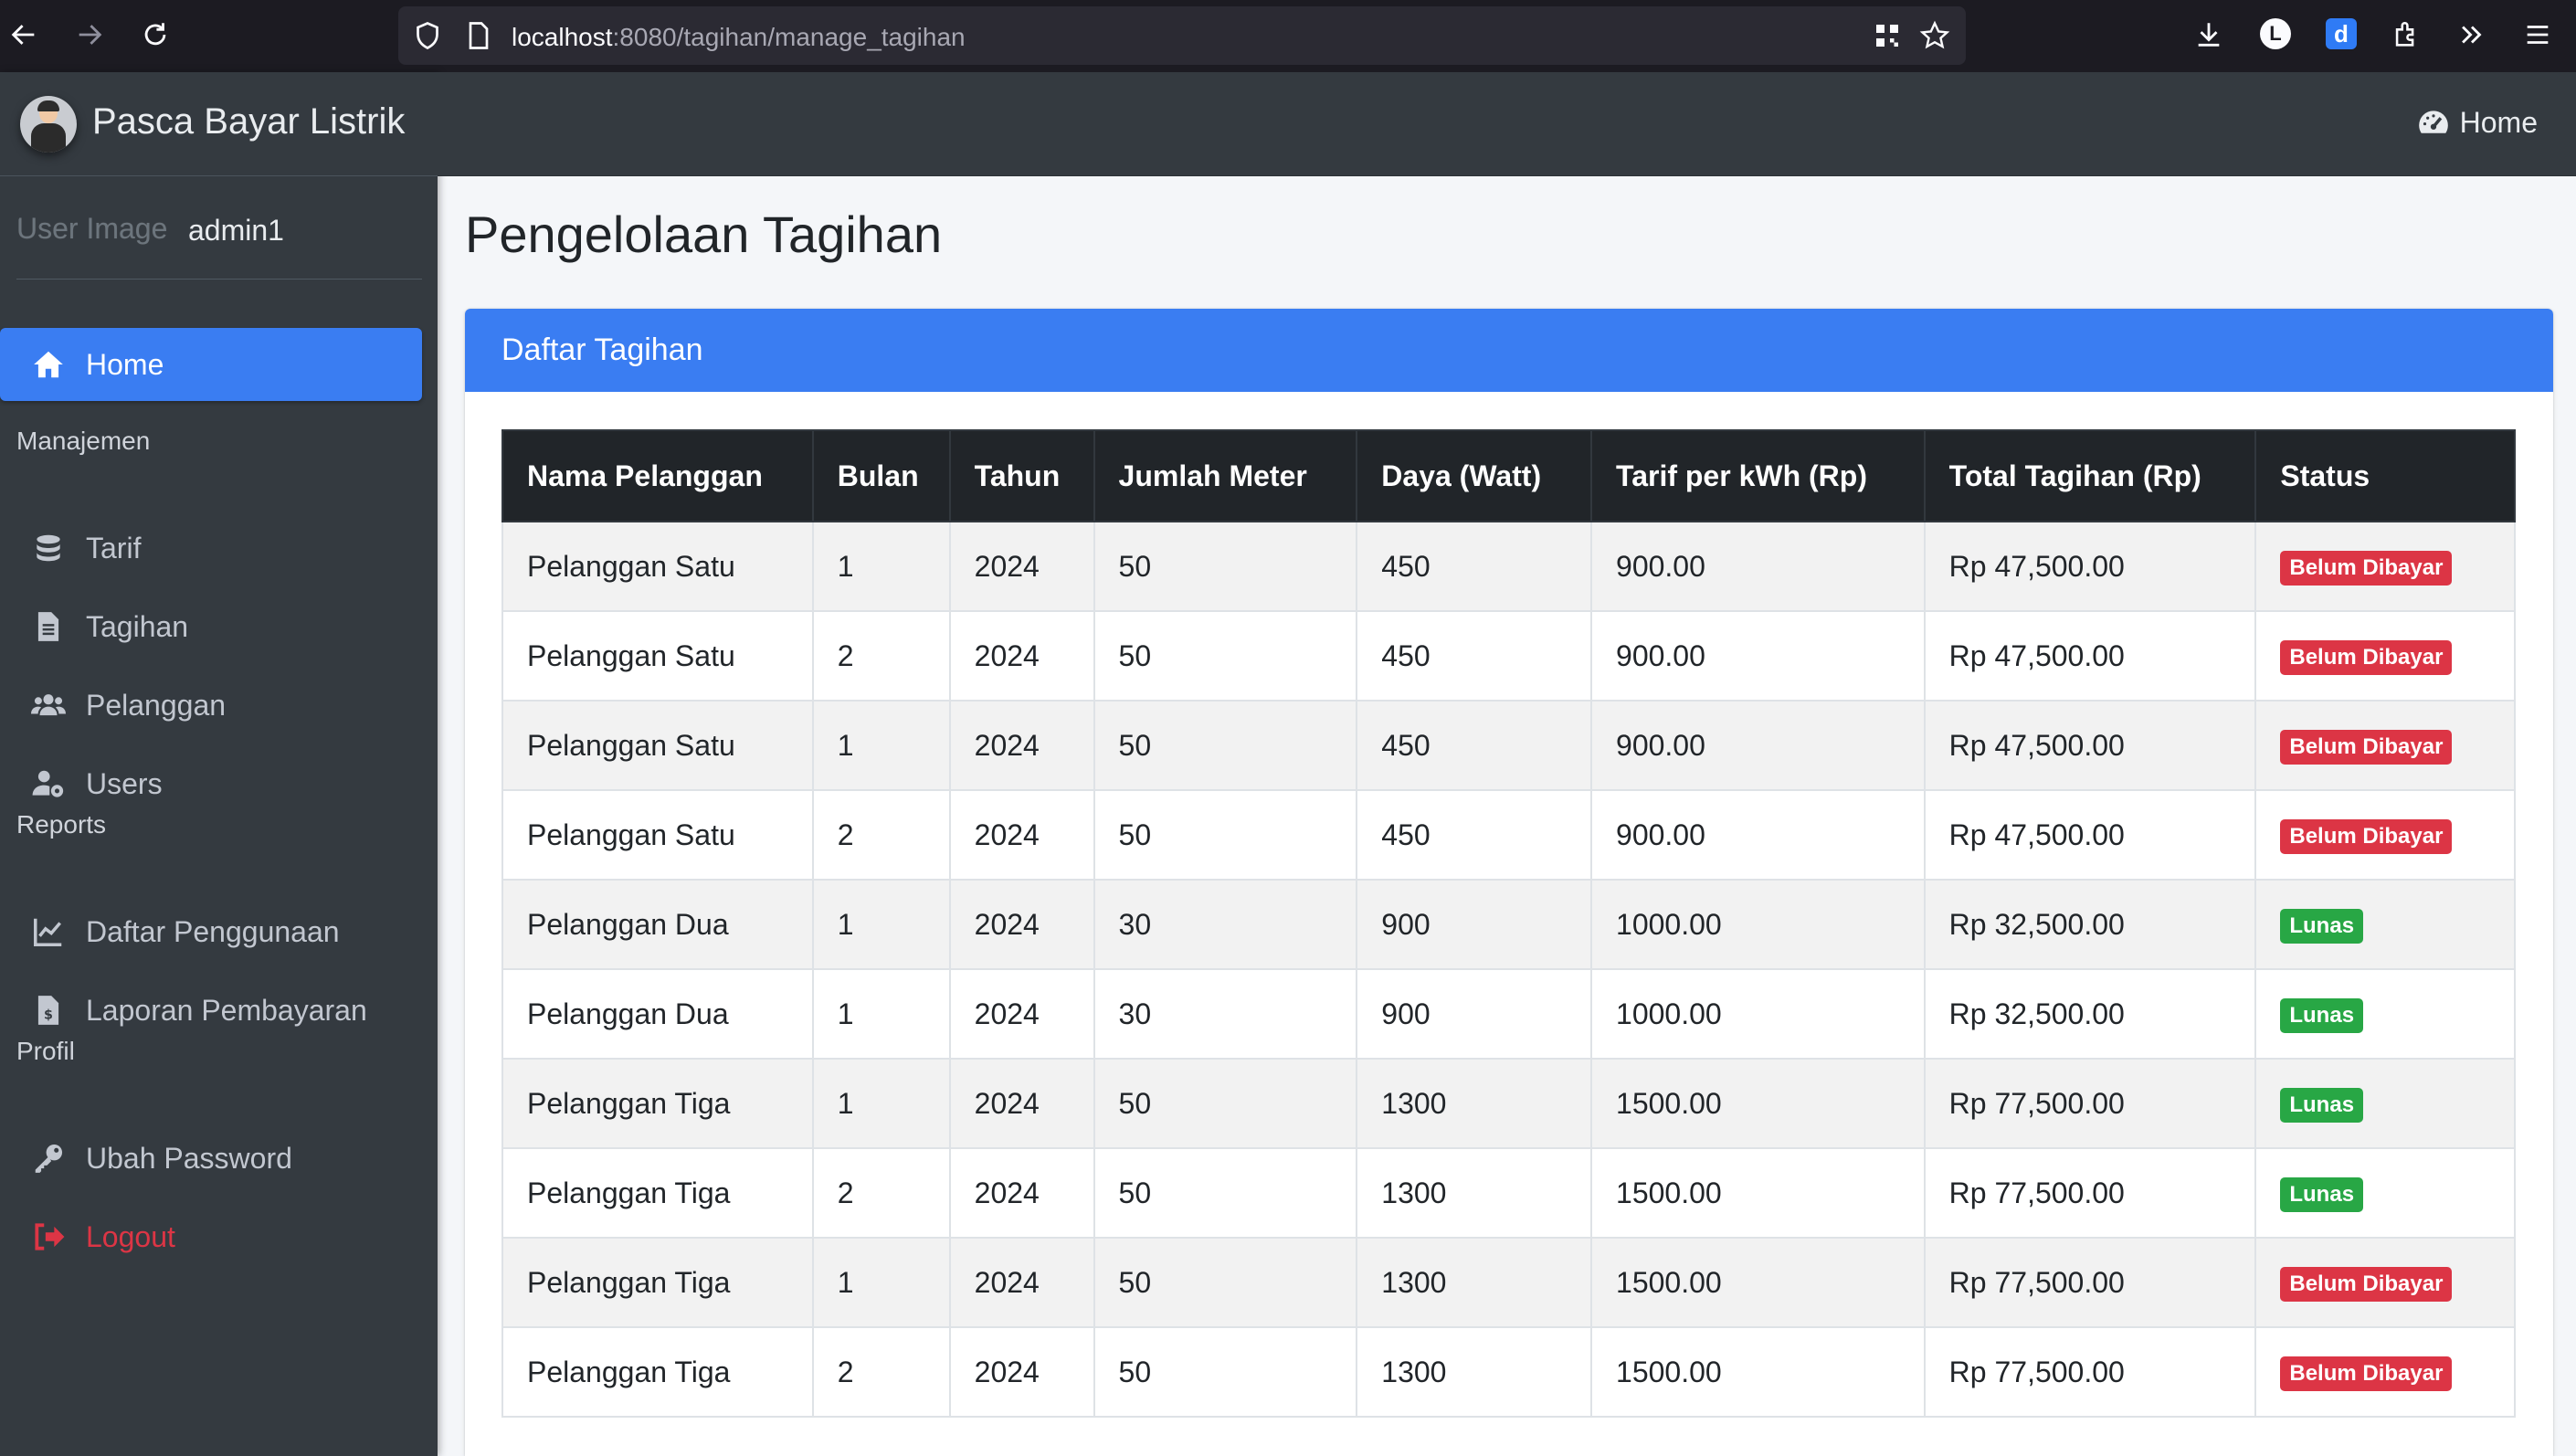 The image size is (2576, 1456). I want to click on sidebar-item-label: Tagihan, so click(137, 626).